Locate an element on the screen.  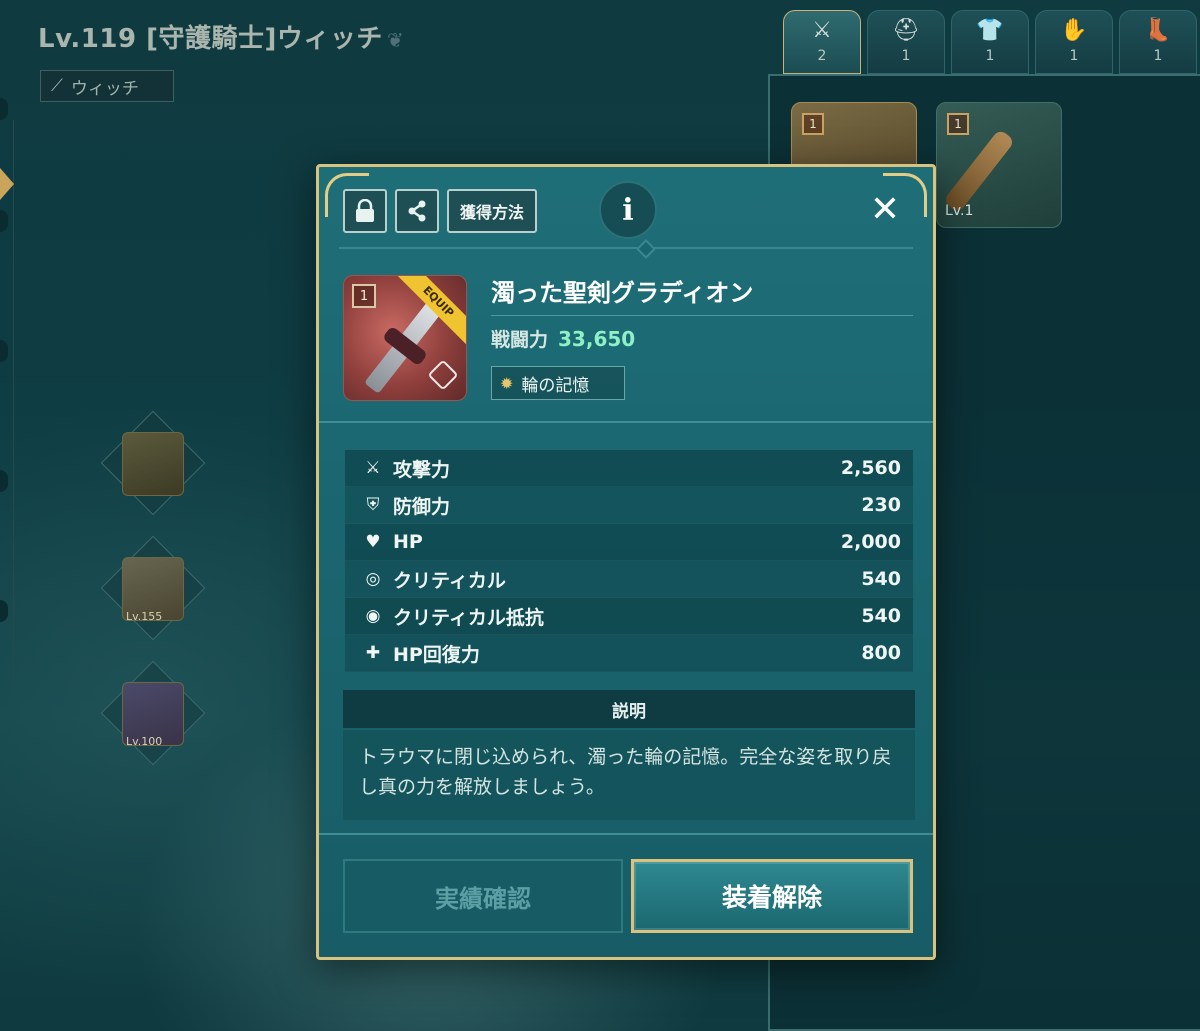
info-button: i is located at coordinates (628, 210).